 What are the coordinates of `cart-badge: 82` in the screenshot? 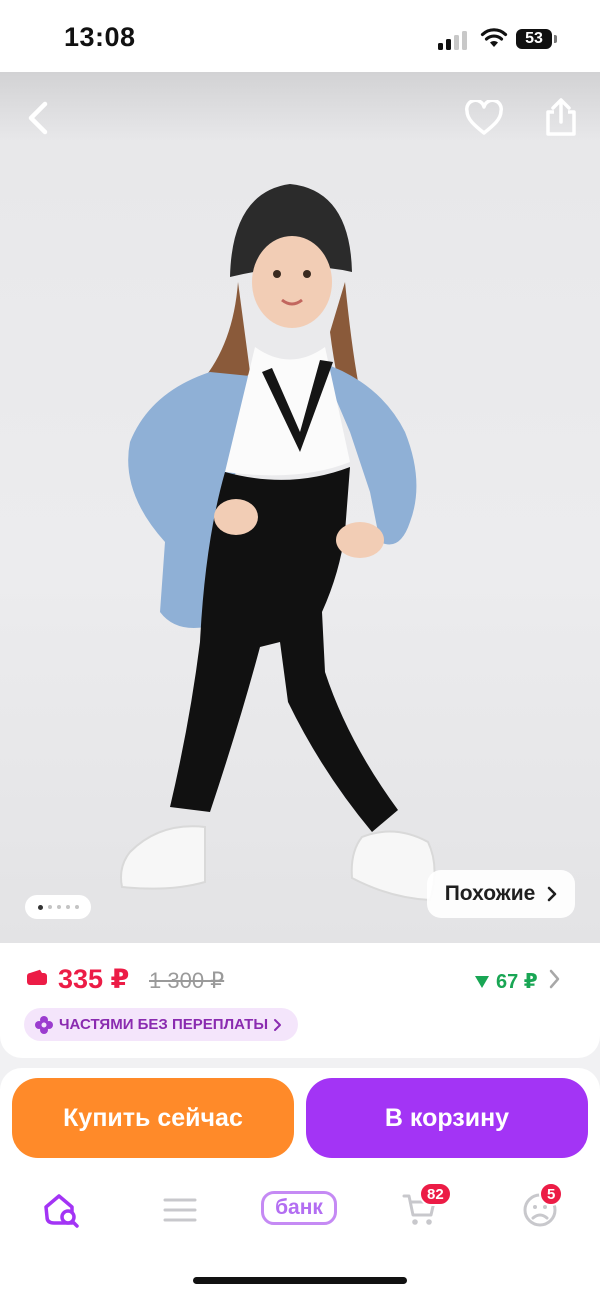 It's located at (435, 1194).